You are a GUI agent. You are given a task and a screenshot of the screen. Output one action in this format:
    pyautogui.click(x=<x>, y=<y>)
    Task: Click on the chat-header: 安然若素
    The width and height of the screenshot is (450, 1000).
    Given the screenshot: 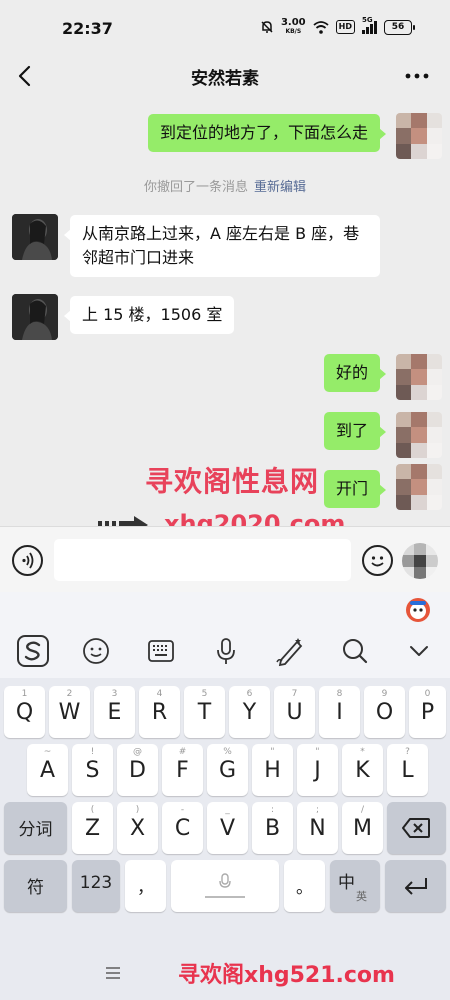 What is the action you would take?
    pyautogui.click(x=225, y=76)
    